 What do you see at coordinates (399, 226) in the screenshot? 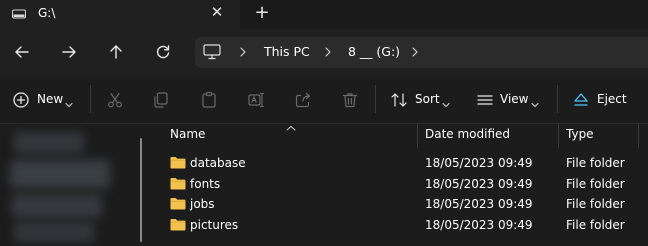
I see `table-row: pictures 18/05/2023 09:49 File folder` at bounding box center [399, 226].